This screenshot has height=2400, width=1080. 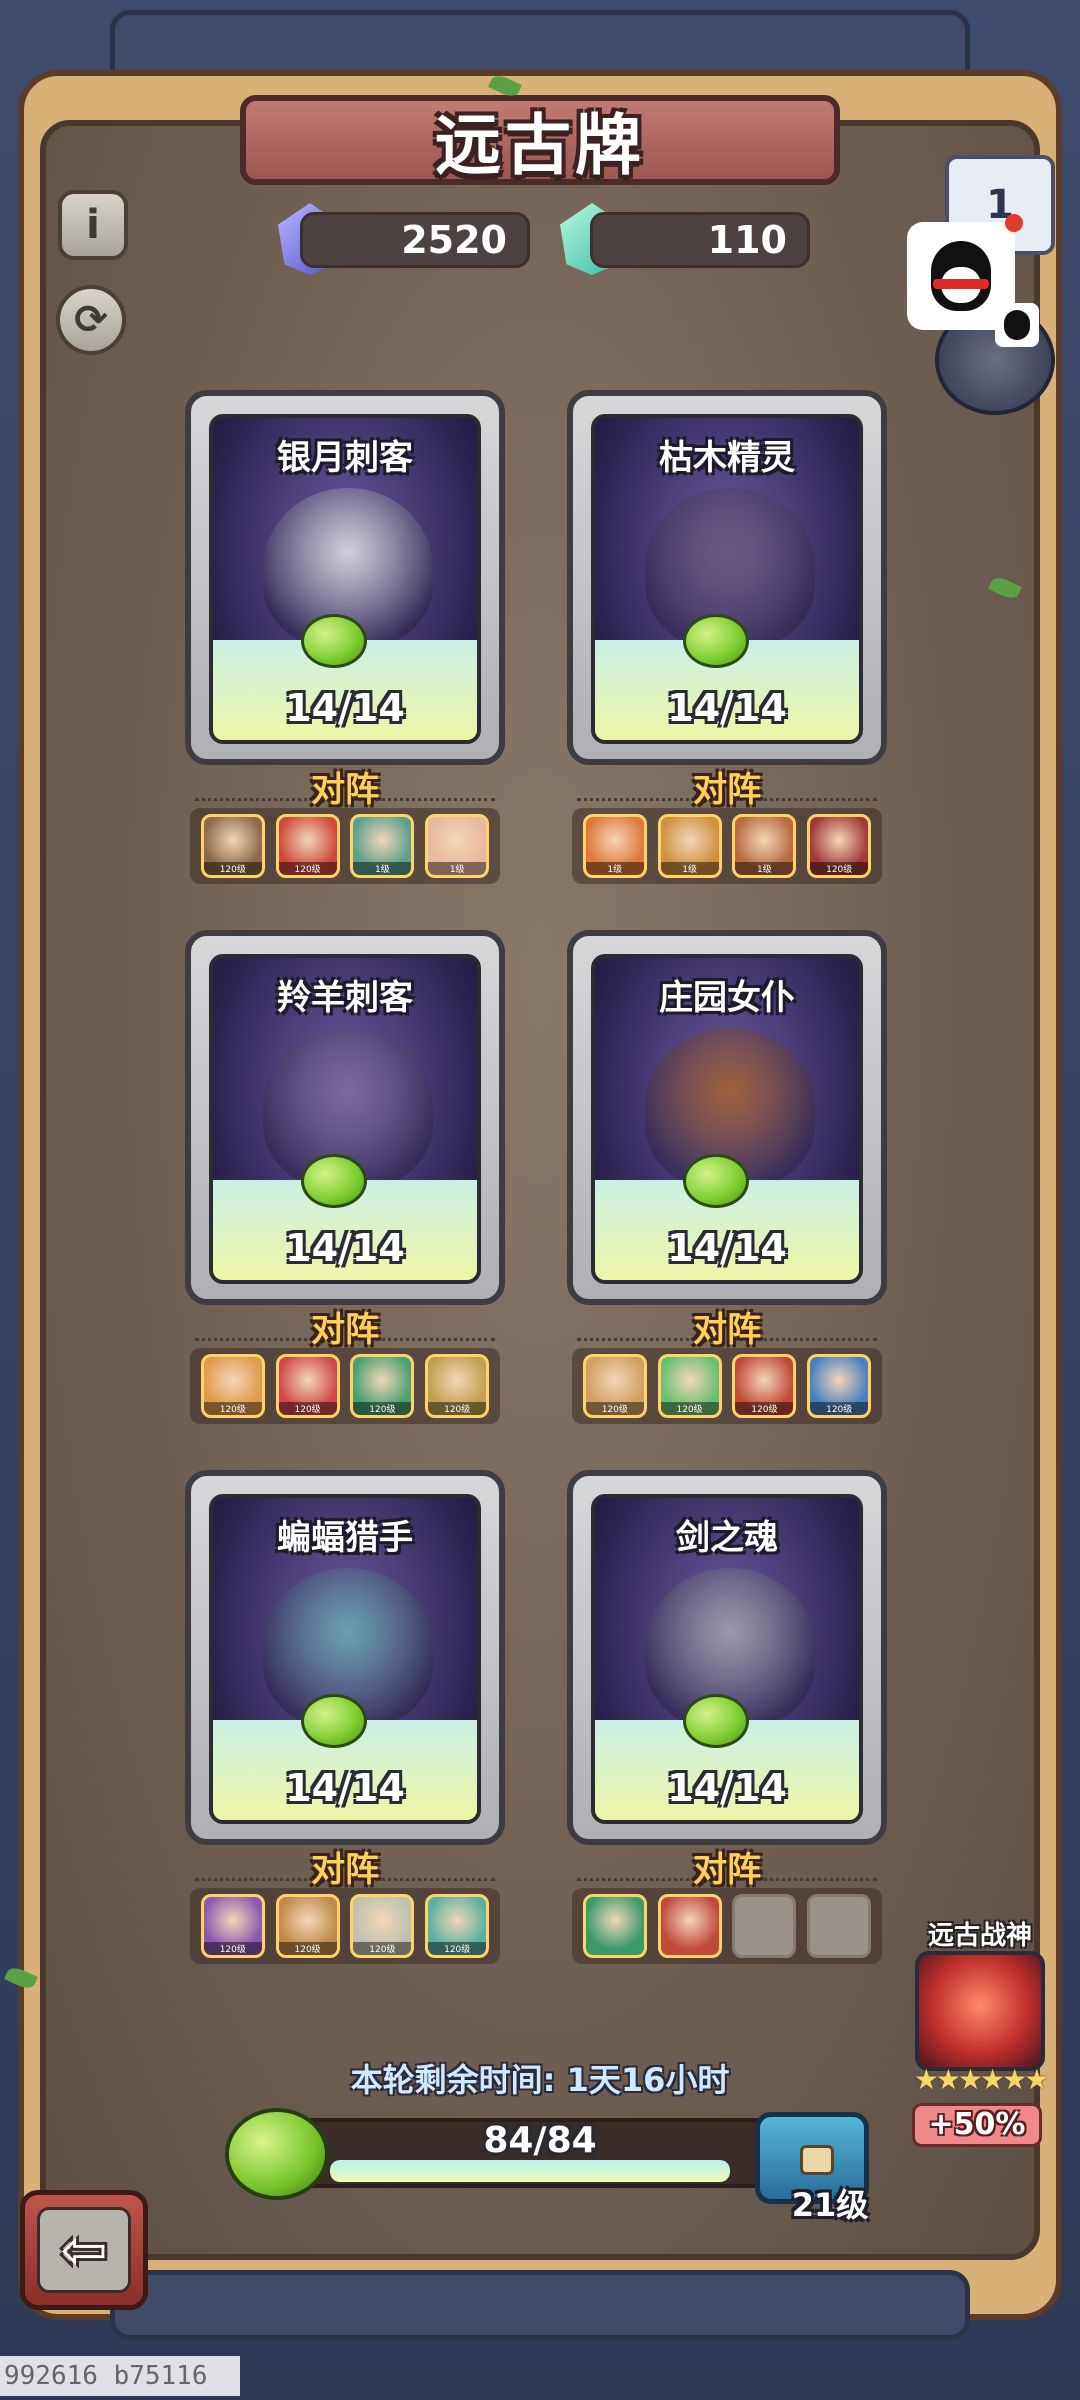 What do you see at coordinates (727, 998) in the screenshot?
I see `card-name: 庄园女仆` at bounding box center [727, 998].